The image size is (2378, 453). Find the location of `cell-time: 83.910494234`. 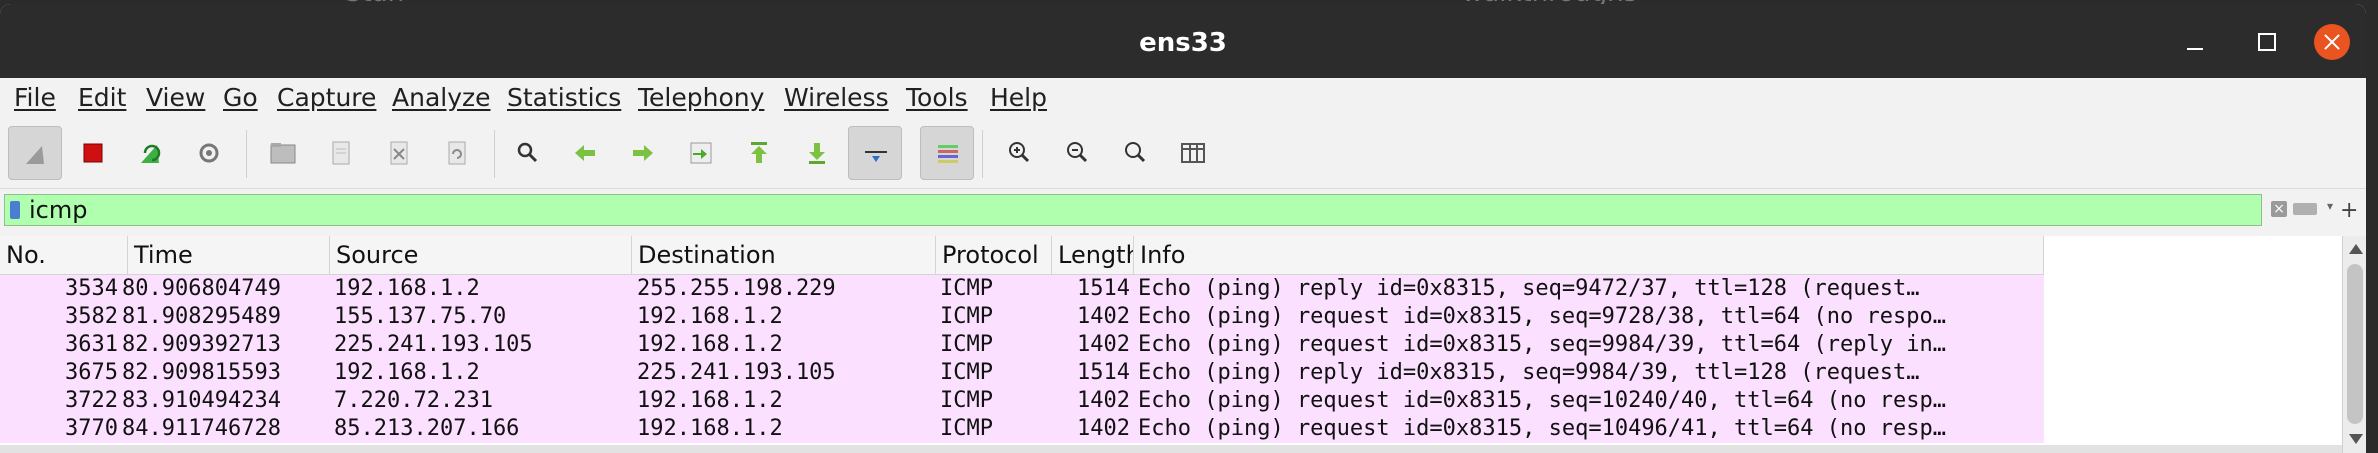

cell-time: 83.910494234 is located at coordinates (201, 400).